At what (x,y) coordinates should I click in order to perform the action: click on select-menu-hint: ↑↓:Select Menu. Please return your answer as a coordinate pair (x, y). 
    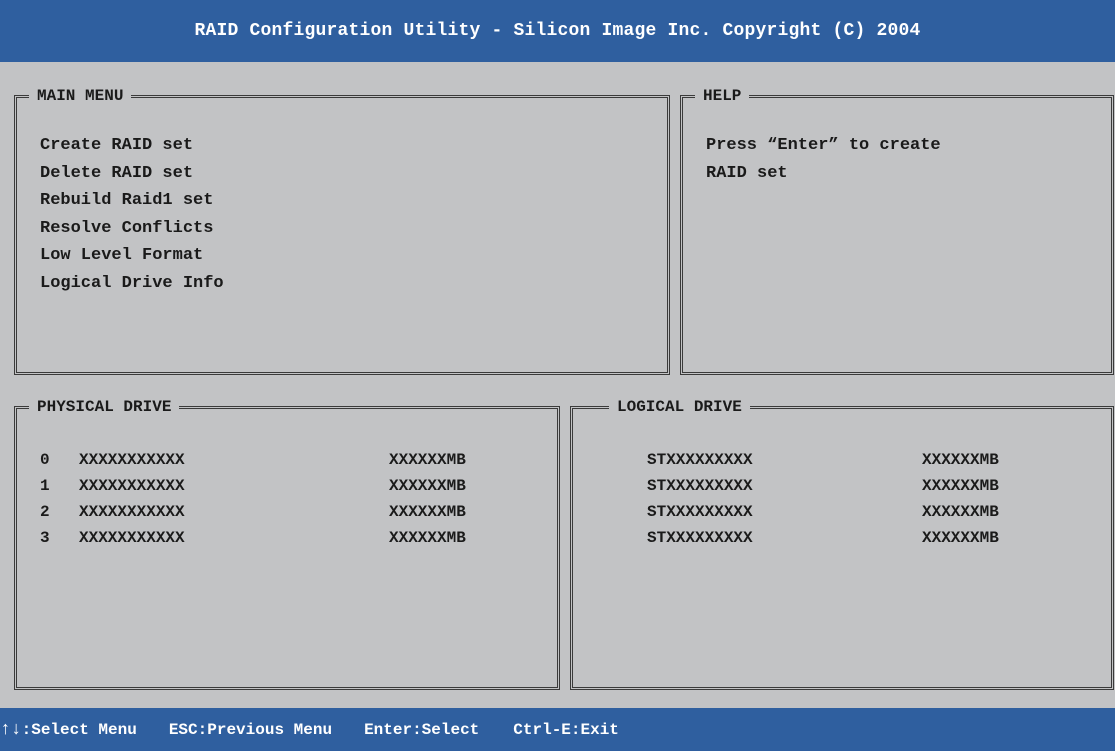
    Looking at the image, I should click on (68, 730).